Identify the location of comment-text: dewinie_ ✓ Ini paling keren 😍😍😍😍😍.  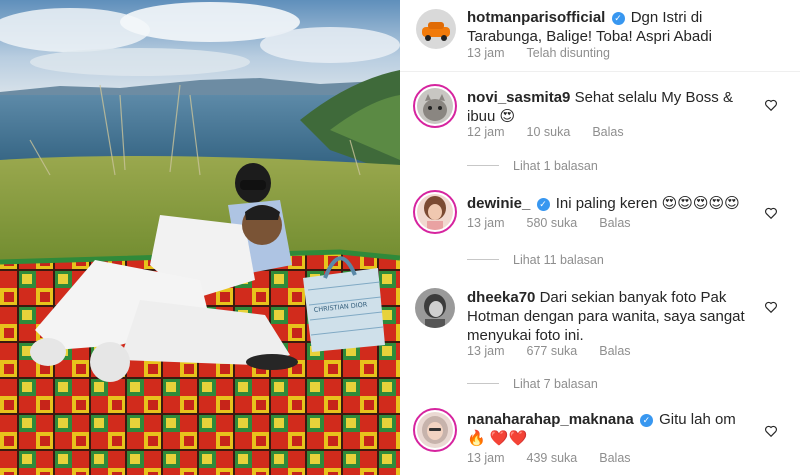
(609, 203).